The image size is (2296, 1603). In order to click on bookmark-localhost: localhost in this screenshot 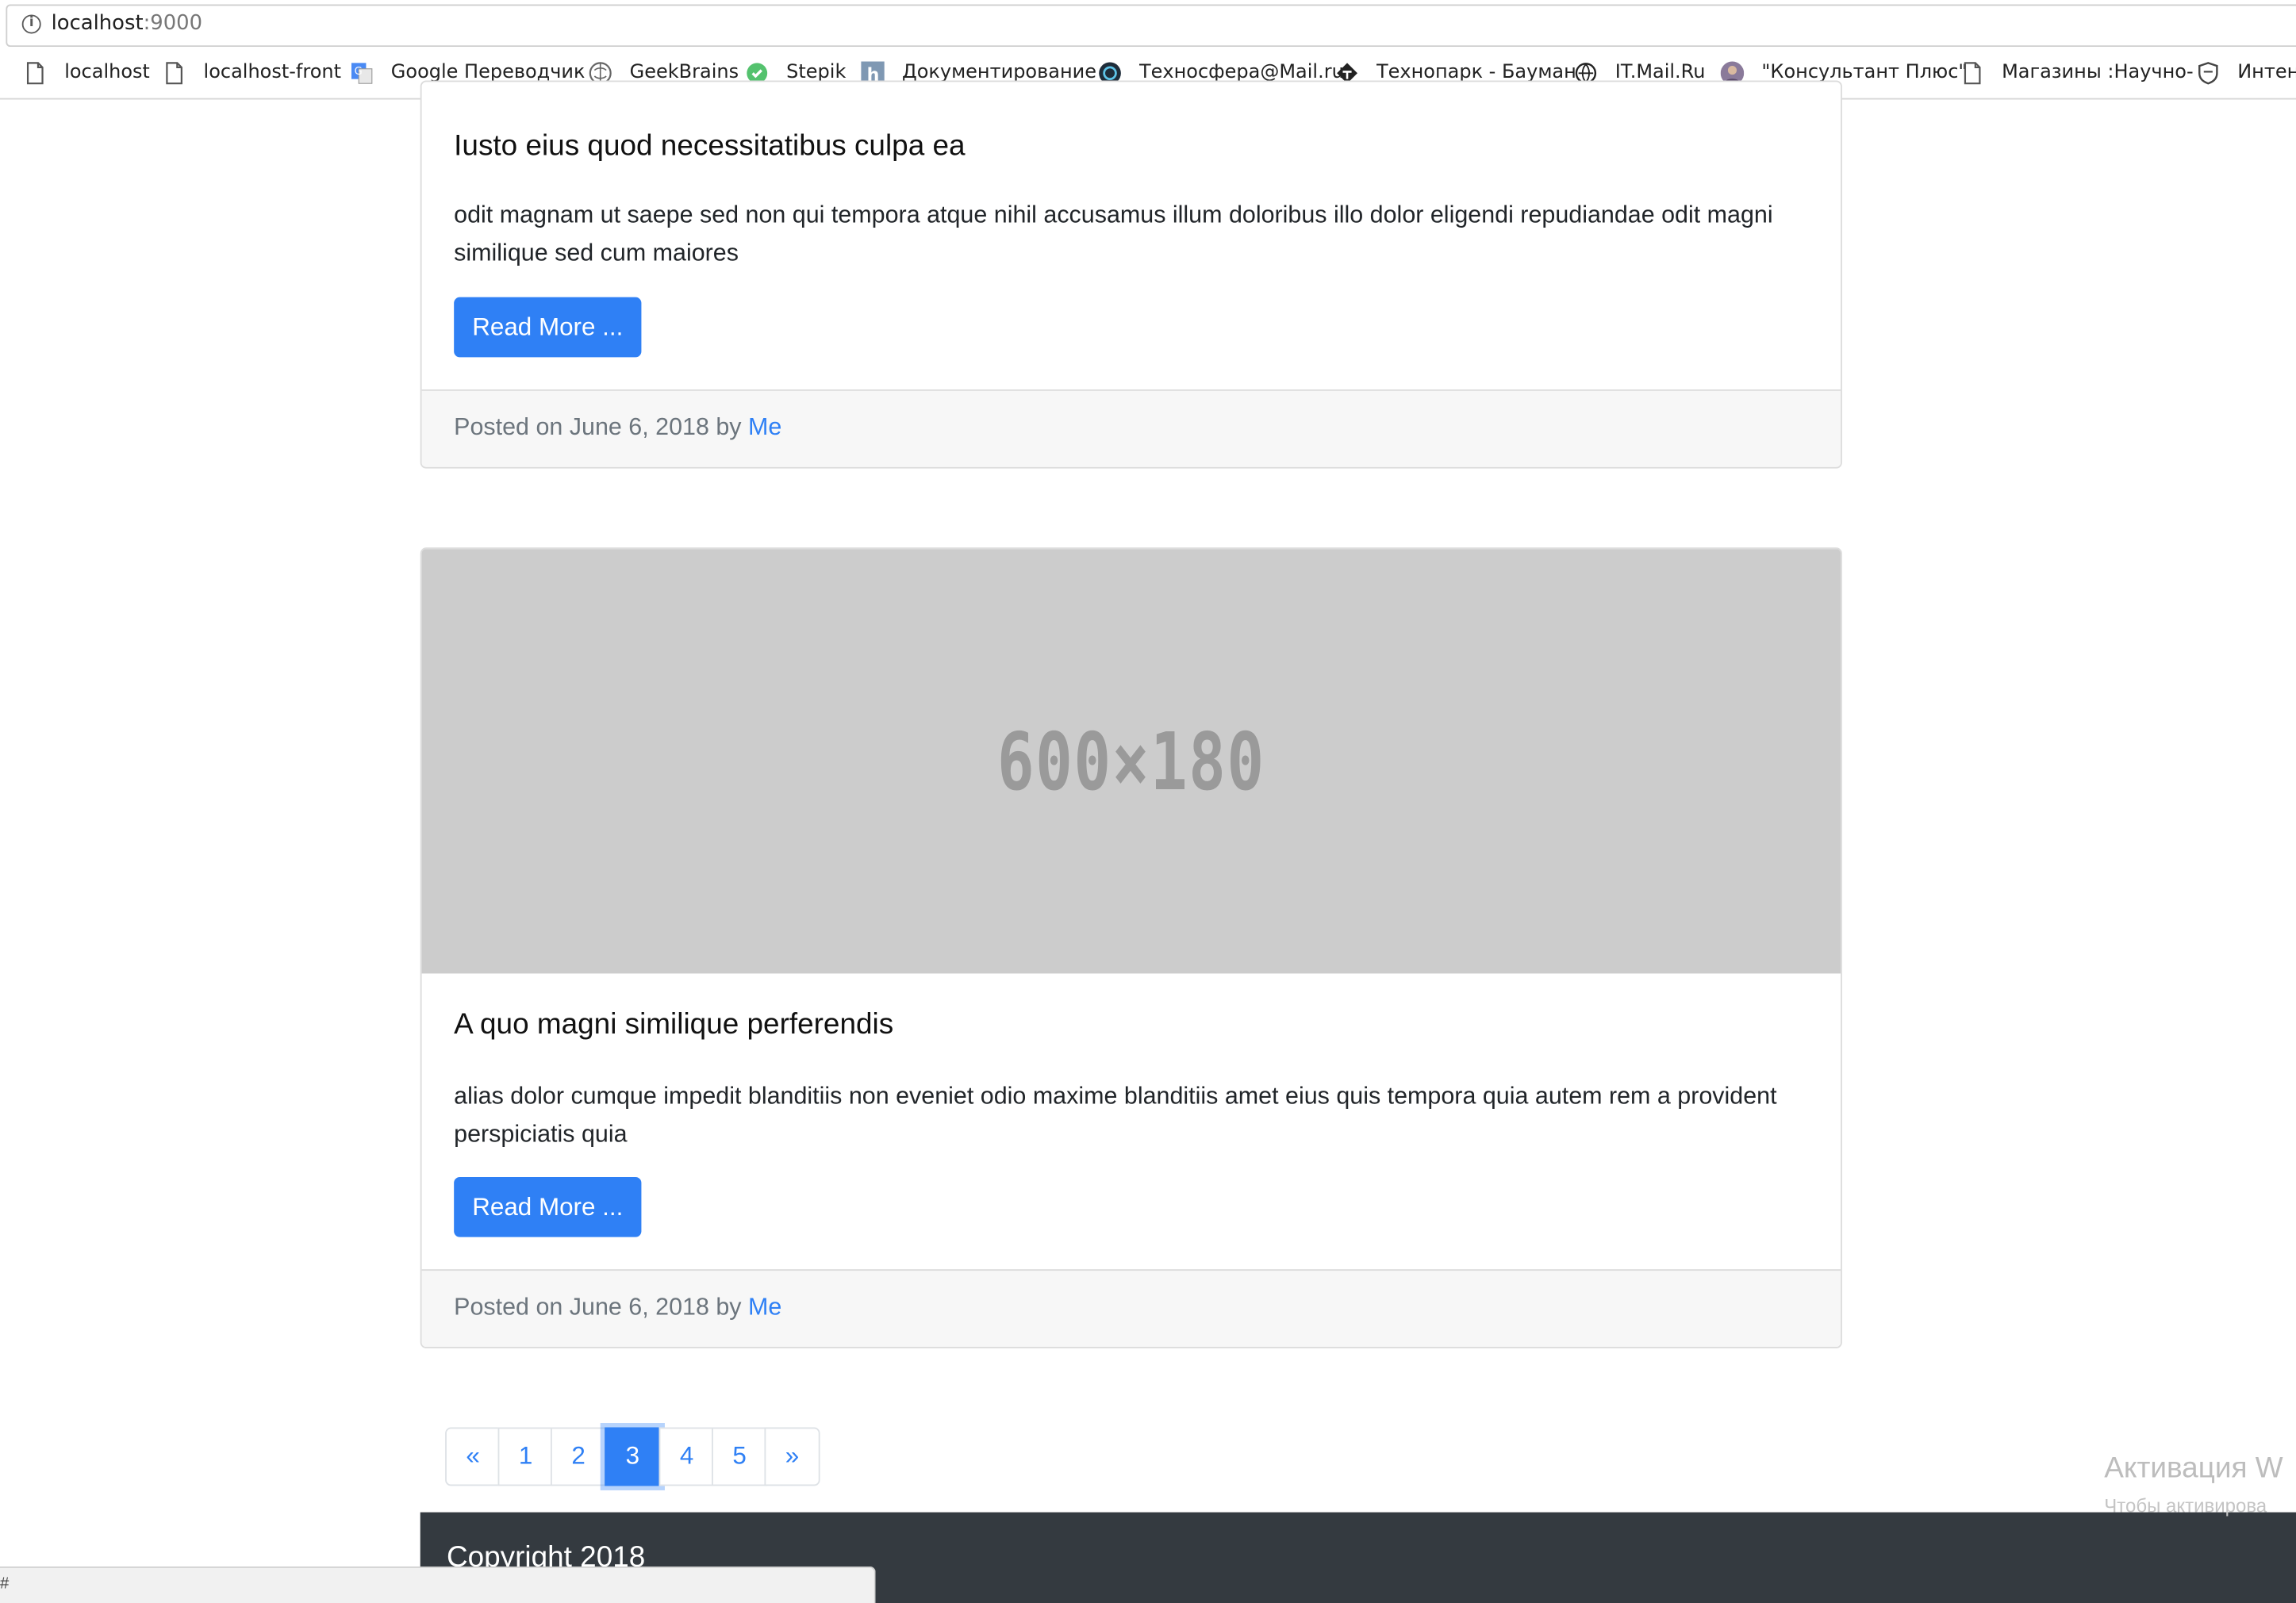, I will do `click(89, 73)`.